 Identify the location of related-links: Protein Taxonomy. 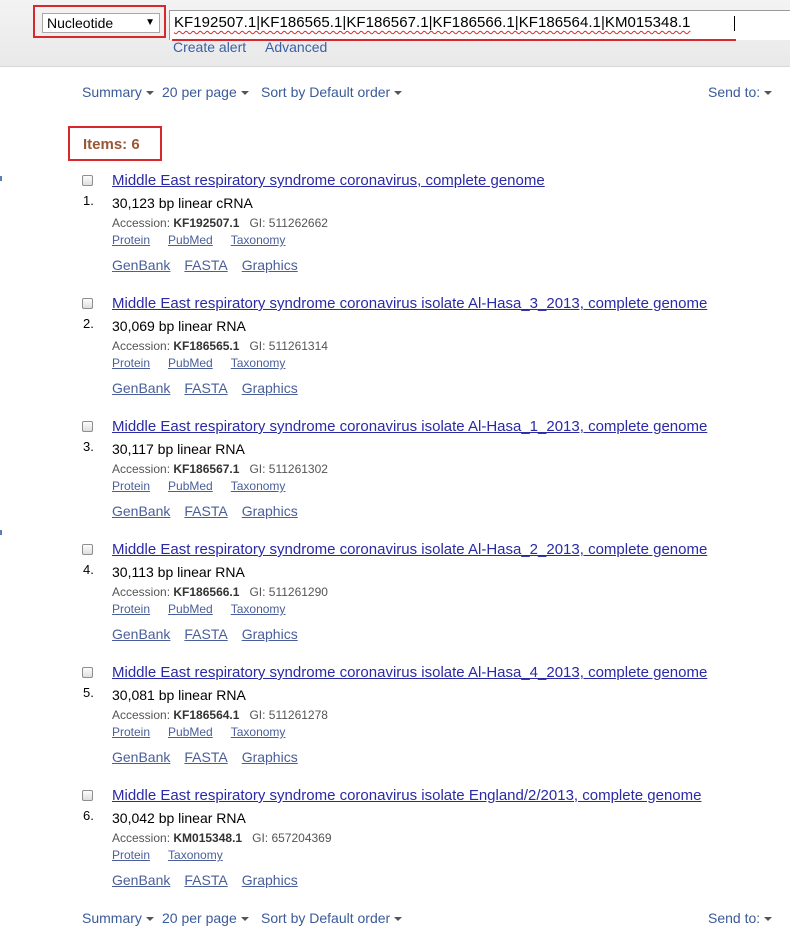
(176, 855).